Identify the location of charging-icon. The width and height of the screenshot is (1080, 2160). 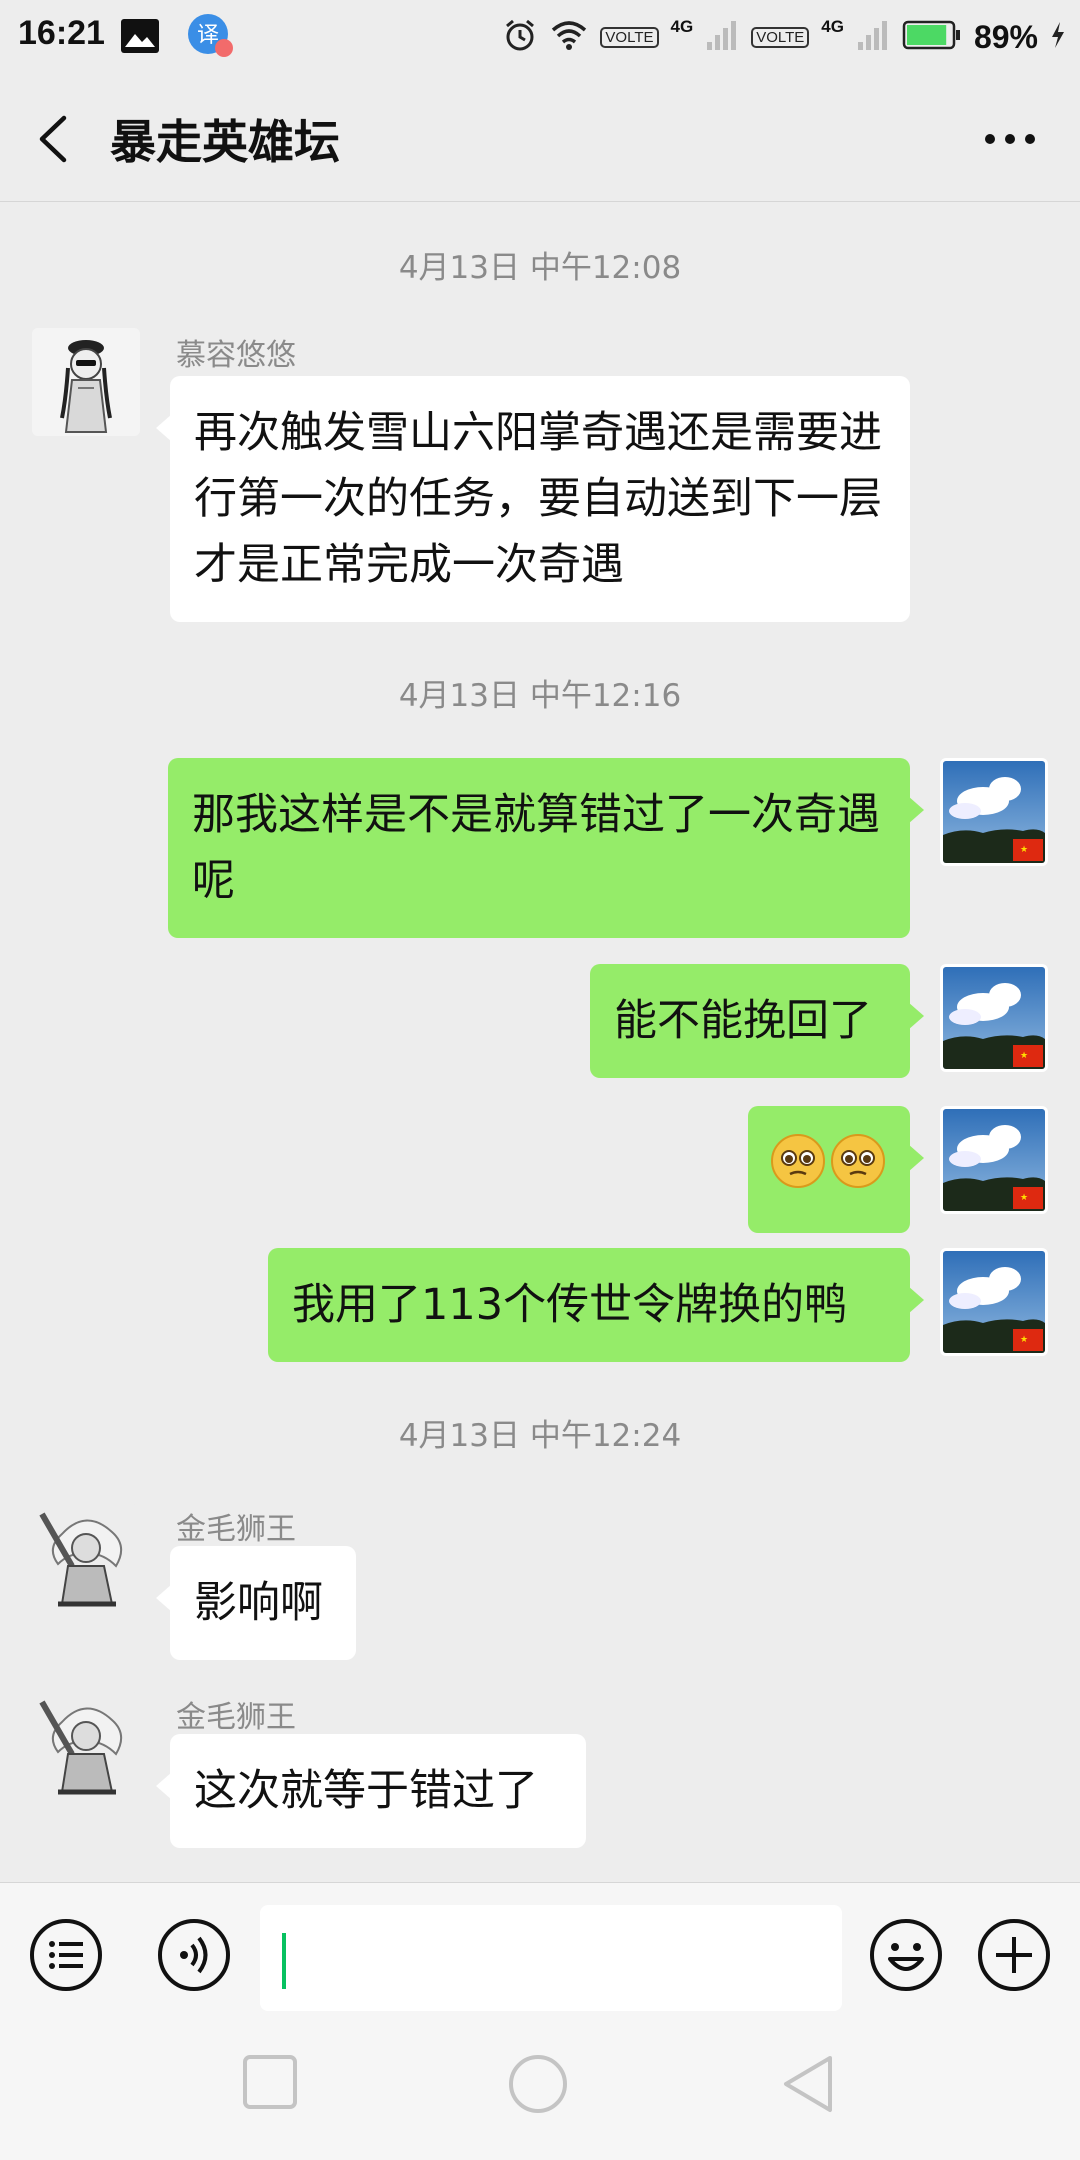
(1058, 37).